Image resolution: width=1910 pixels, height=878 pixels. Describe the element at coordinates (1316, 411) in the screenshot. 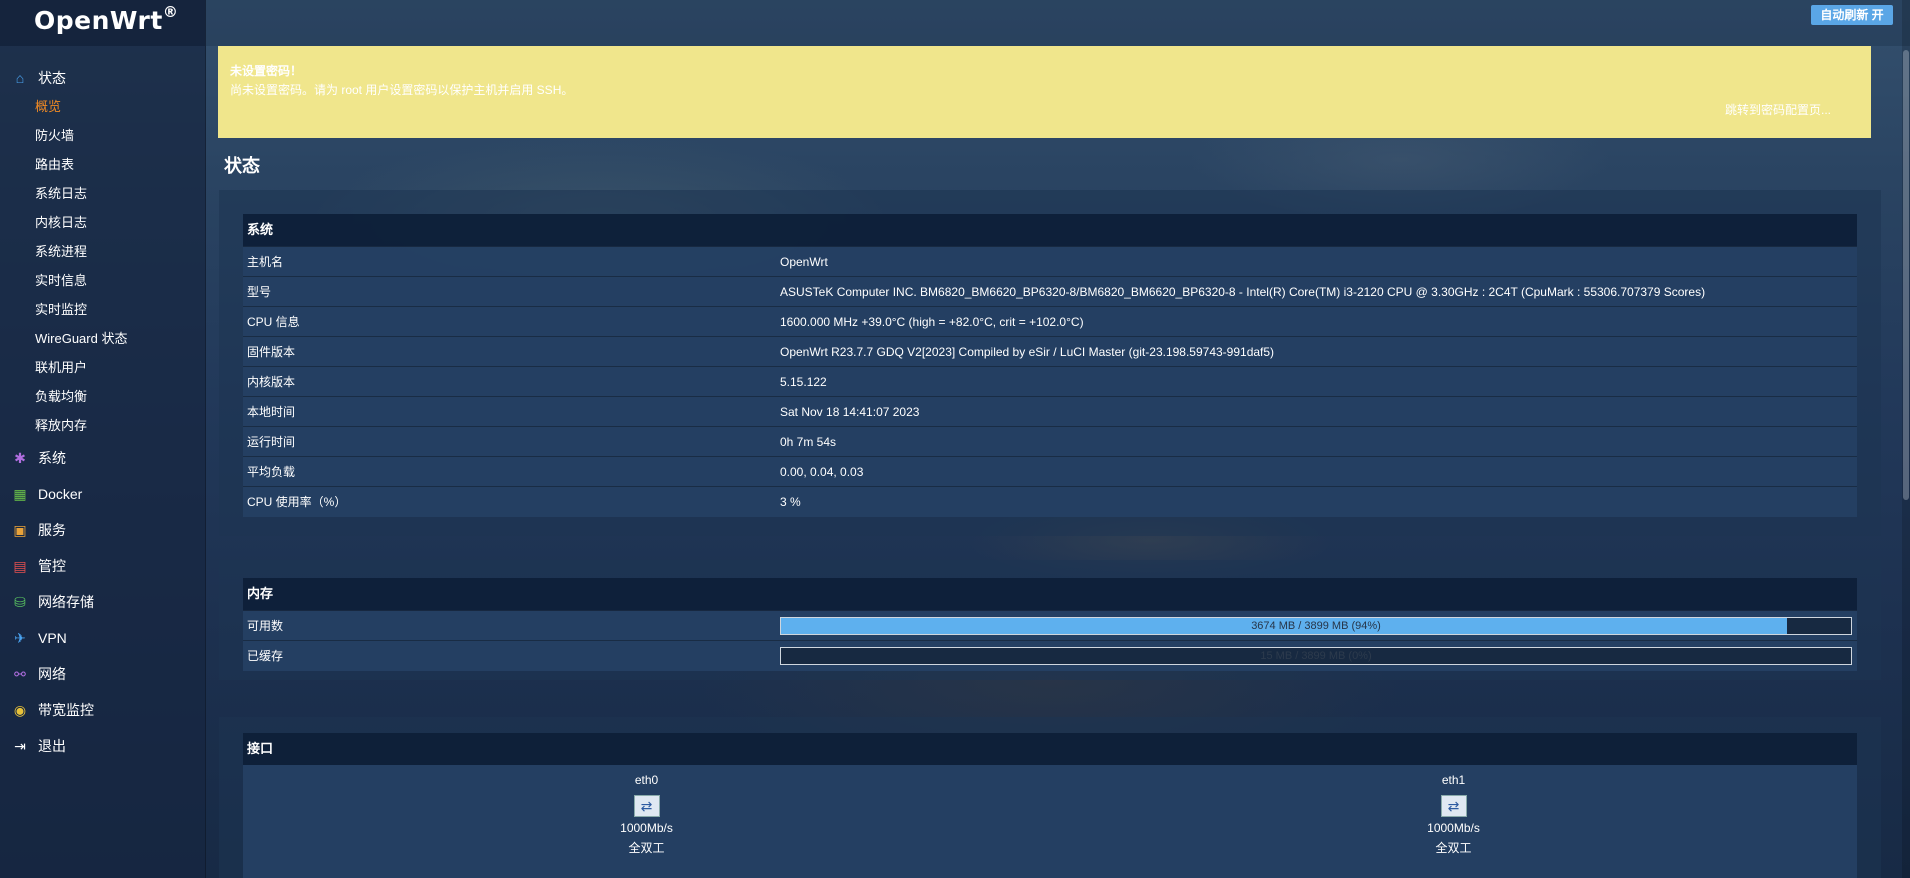

I see `row-value: Sat Nov 18 14:41:07 2023` at that location.